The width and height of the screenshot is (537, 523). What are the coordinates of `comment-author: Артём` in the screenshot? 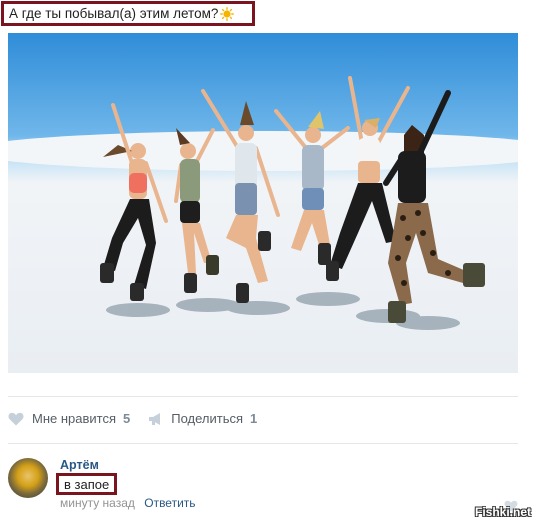 It's located at (79, 465).